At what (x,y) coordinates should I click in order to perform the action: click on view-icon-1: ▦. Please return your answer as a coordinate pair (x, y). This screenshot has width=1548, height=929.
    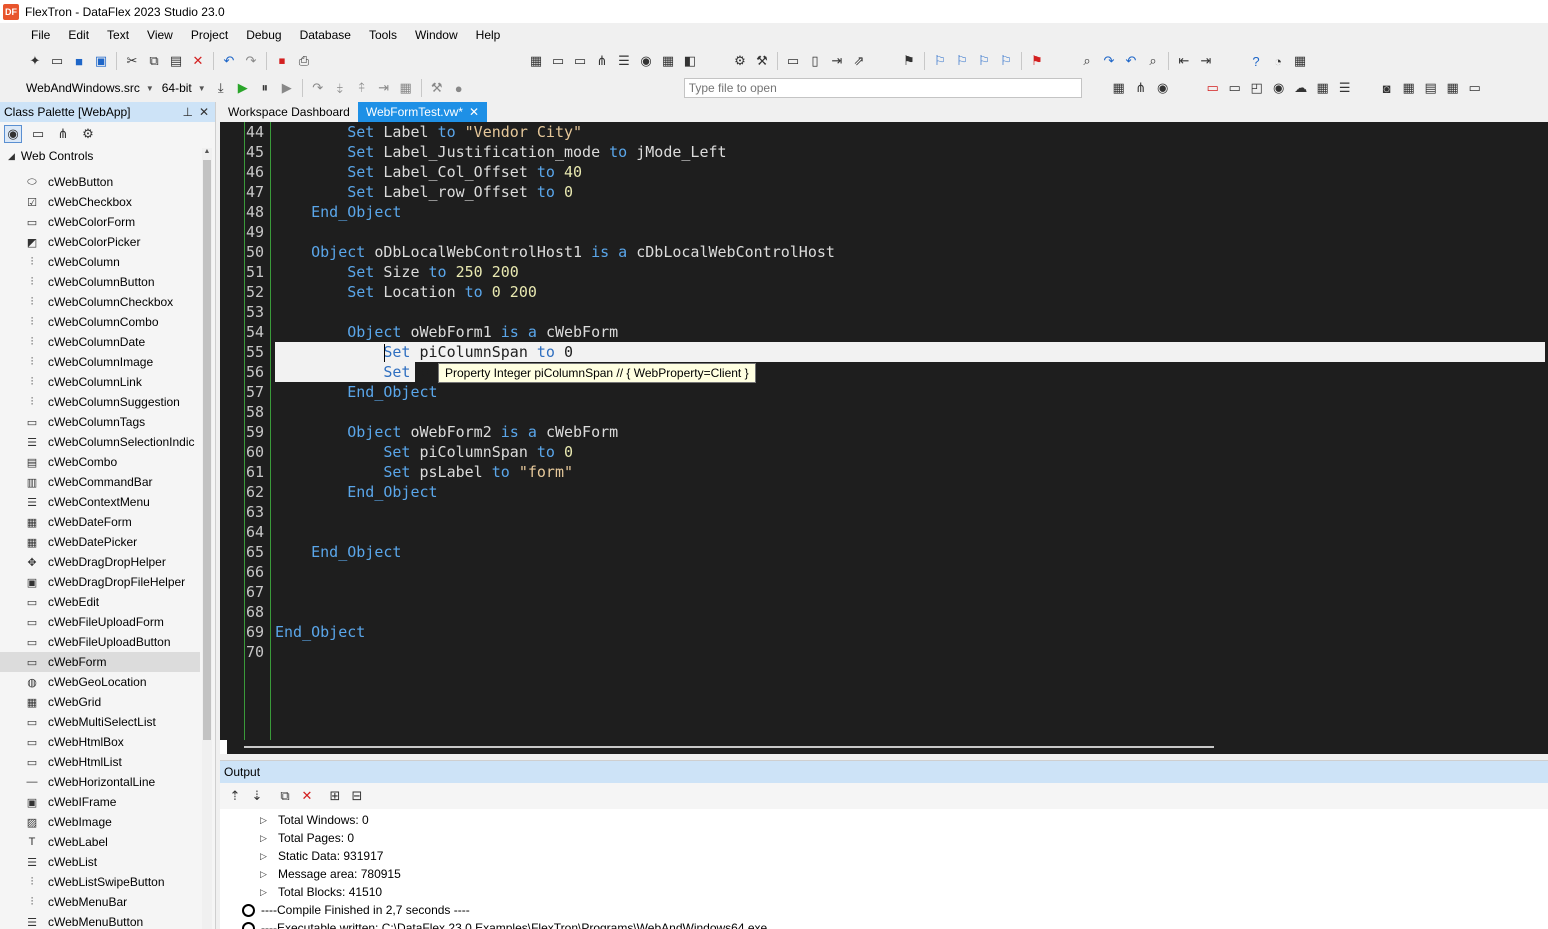
    Looking at the image, I should click on (536, 61).